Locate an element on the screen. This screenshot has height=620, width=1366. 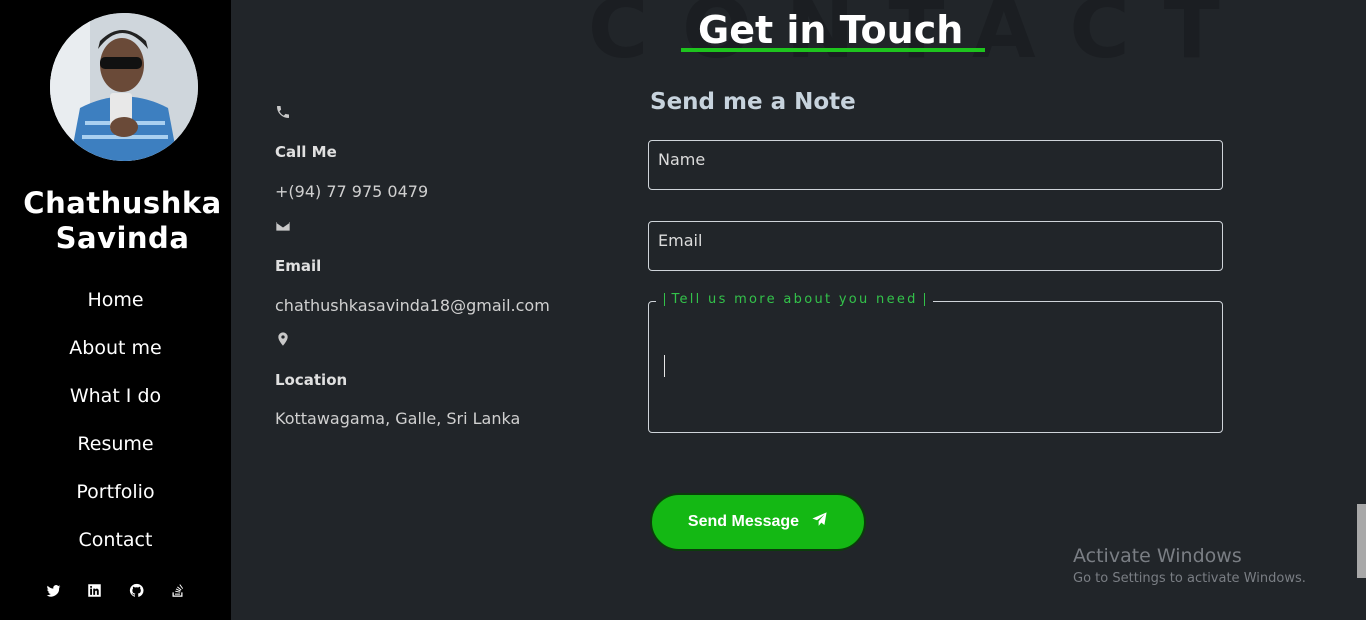
activate-windows-subtitle: Go to Settings to activate Windows. is located at coordinates (1189, 578).